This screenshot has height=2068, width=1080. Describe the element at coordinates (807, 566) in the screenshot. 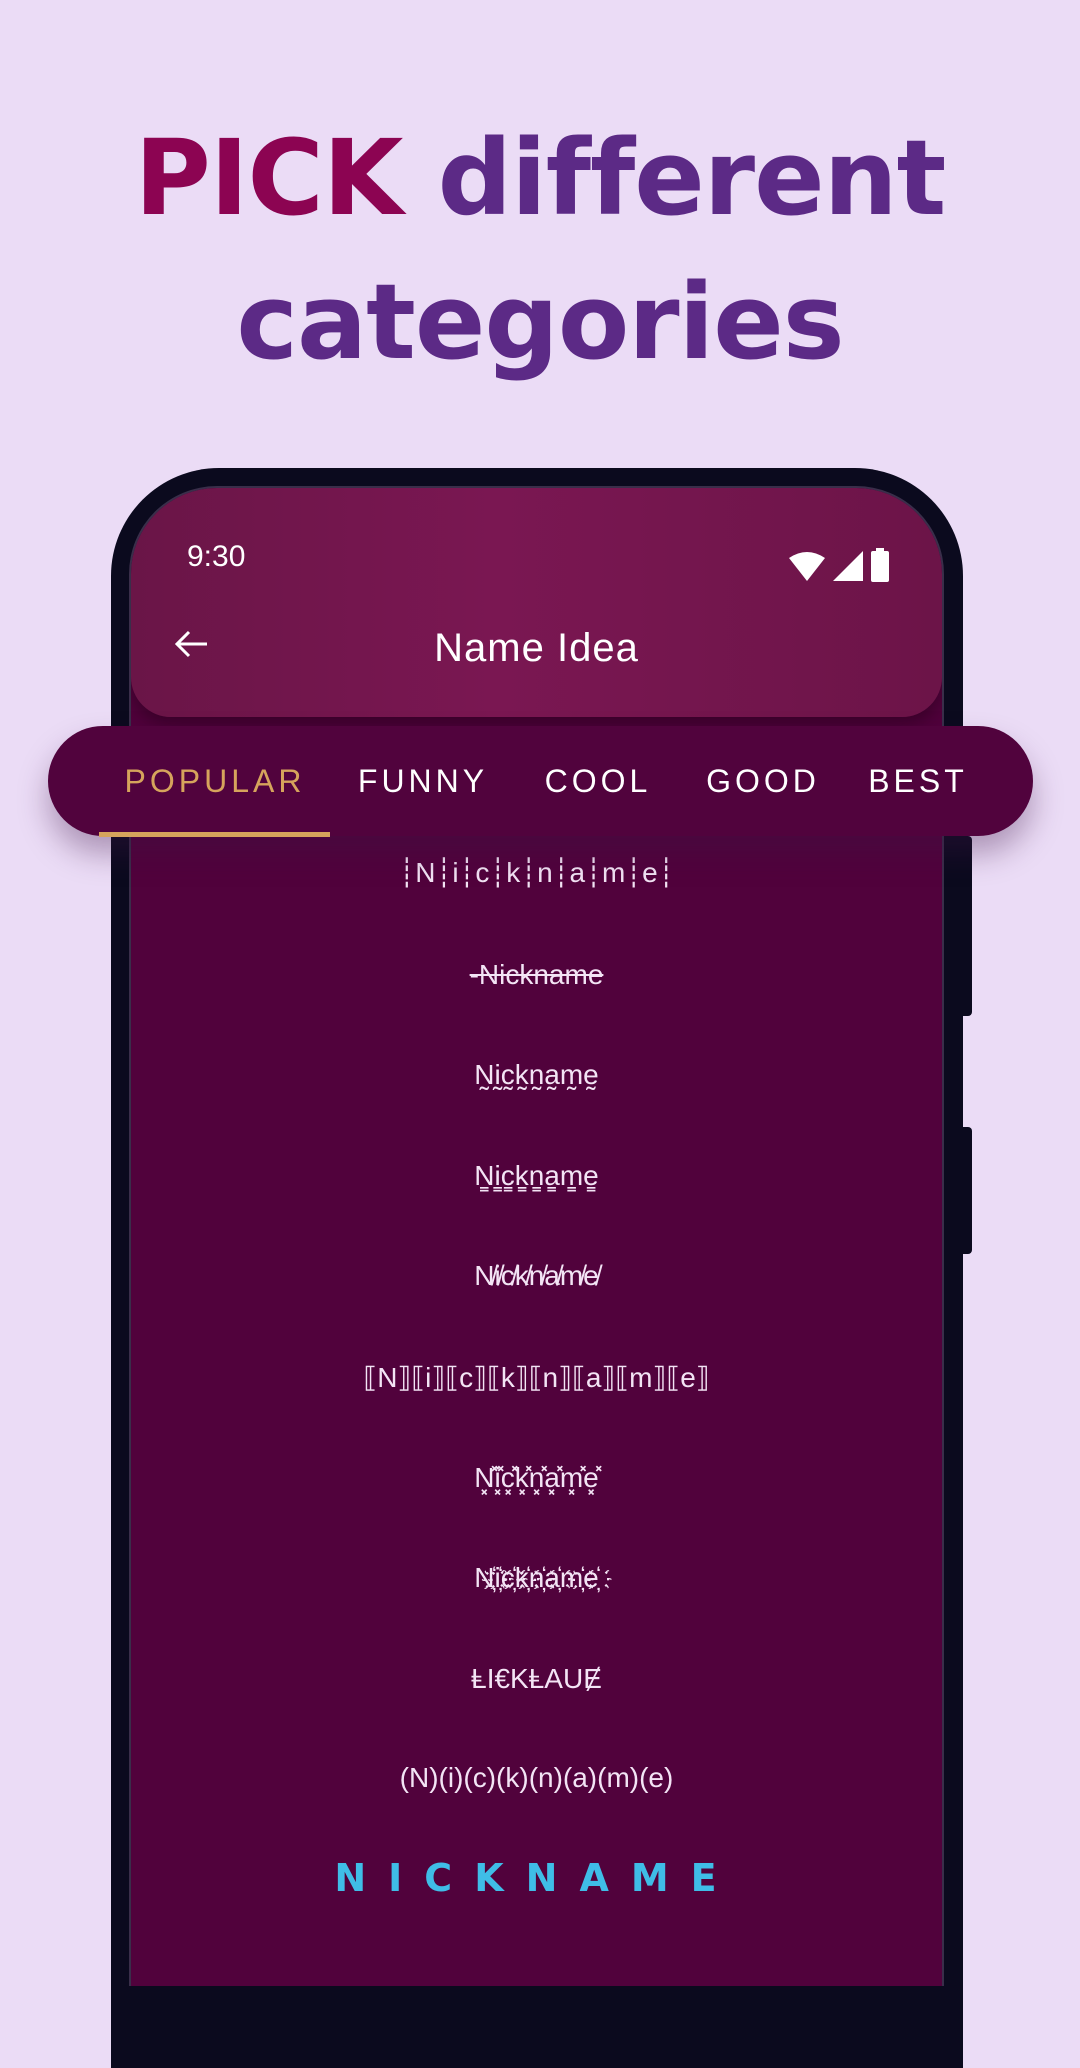

I see `wifi-icon` at that location.